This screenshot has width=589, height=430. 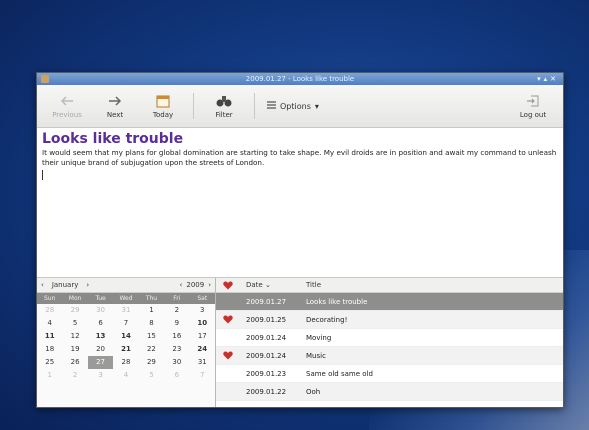 I want to click on calendar-day: 24, so click(x=202, y=349).